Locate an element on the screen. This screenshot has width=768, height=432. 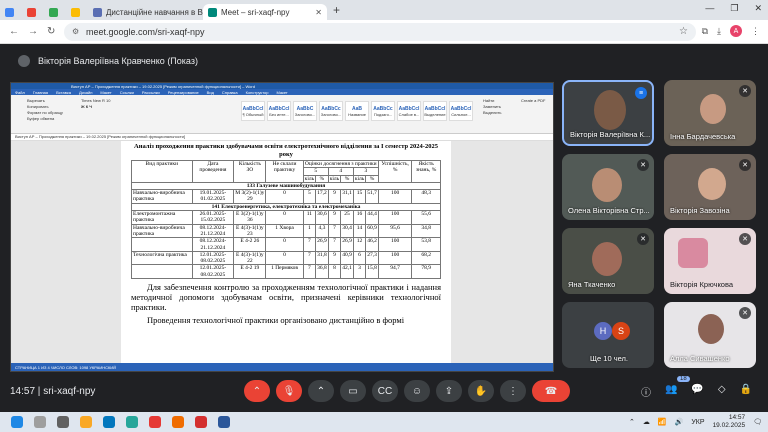
create-pdf-button: Create a PDF is located at coordinates (533, 101).